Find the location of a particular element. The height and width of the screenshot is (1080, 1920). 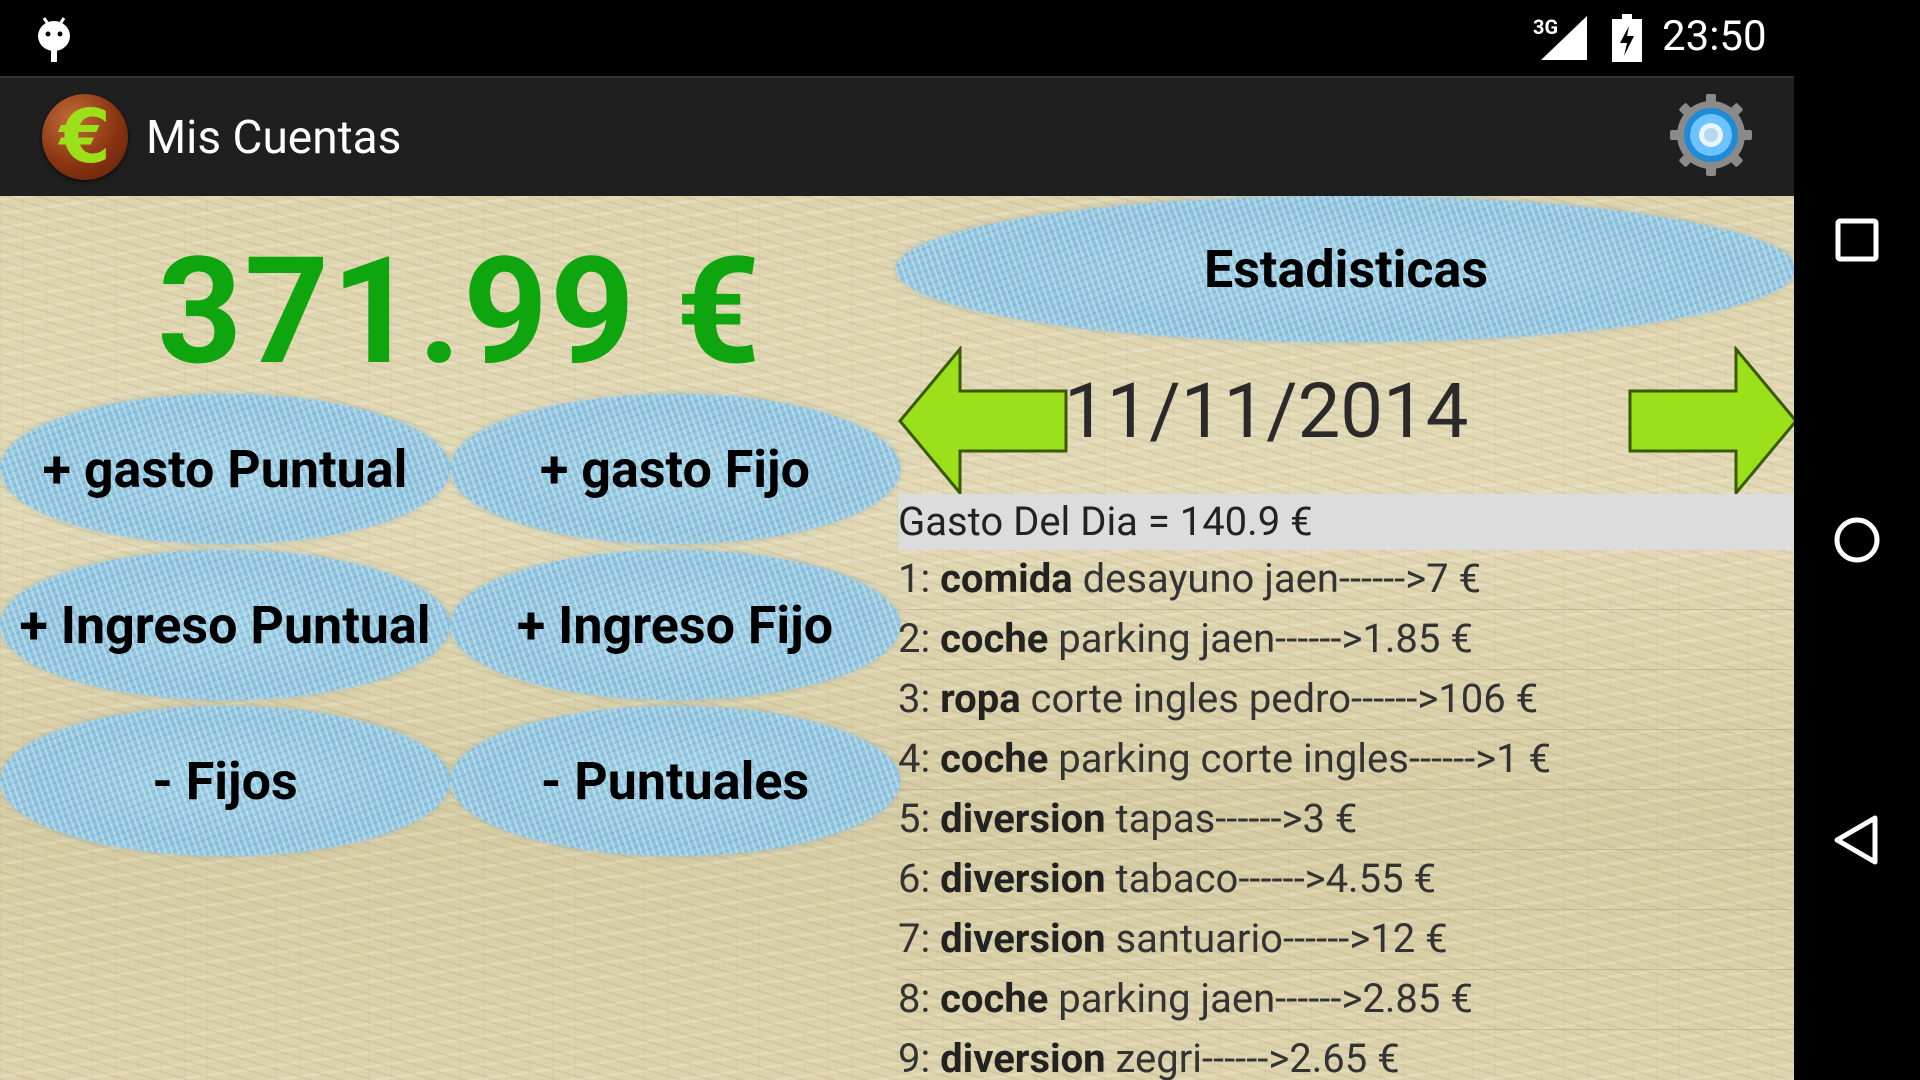

estadisticas-button: Estadisticas is located at coordinates (1345, 269).